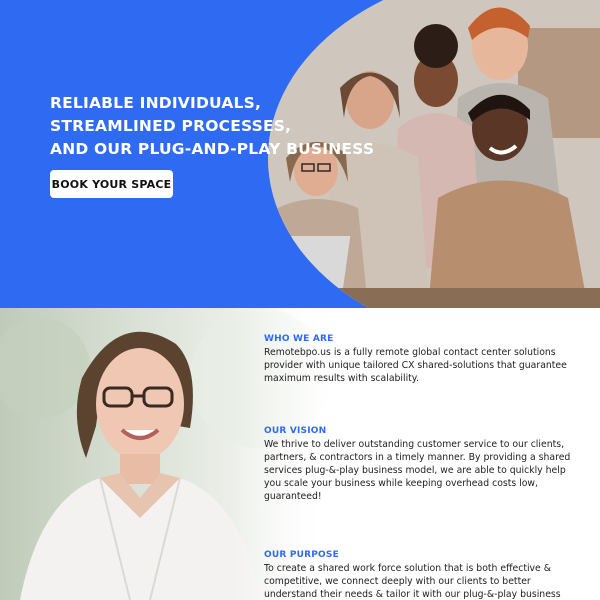 This screenshot has width=600, height=600. Describe the element at coordinates (293, 496) in the screenshot. I see `our-vision-line-5: guaranteed!` at that location.